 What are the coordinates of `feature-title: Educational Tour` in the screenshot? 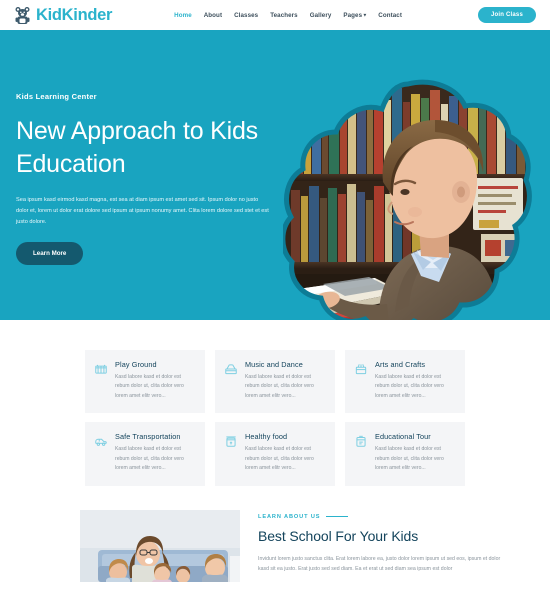 It's located at (403, 437).